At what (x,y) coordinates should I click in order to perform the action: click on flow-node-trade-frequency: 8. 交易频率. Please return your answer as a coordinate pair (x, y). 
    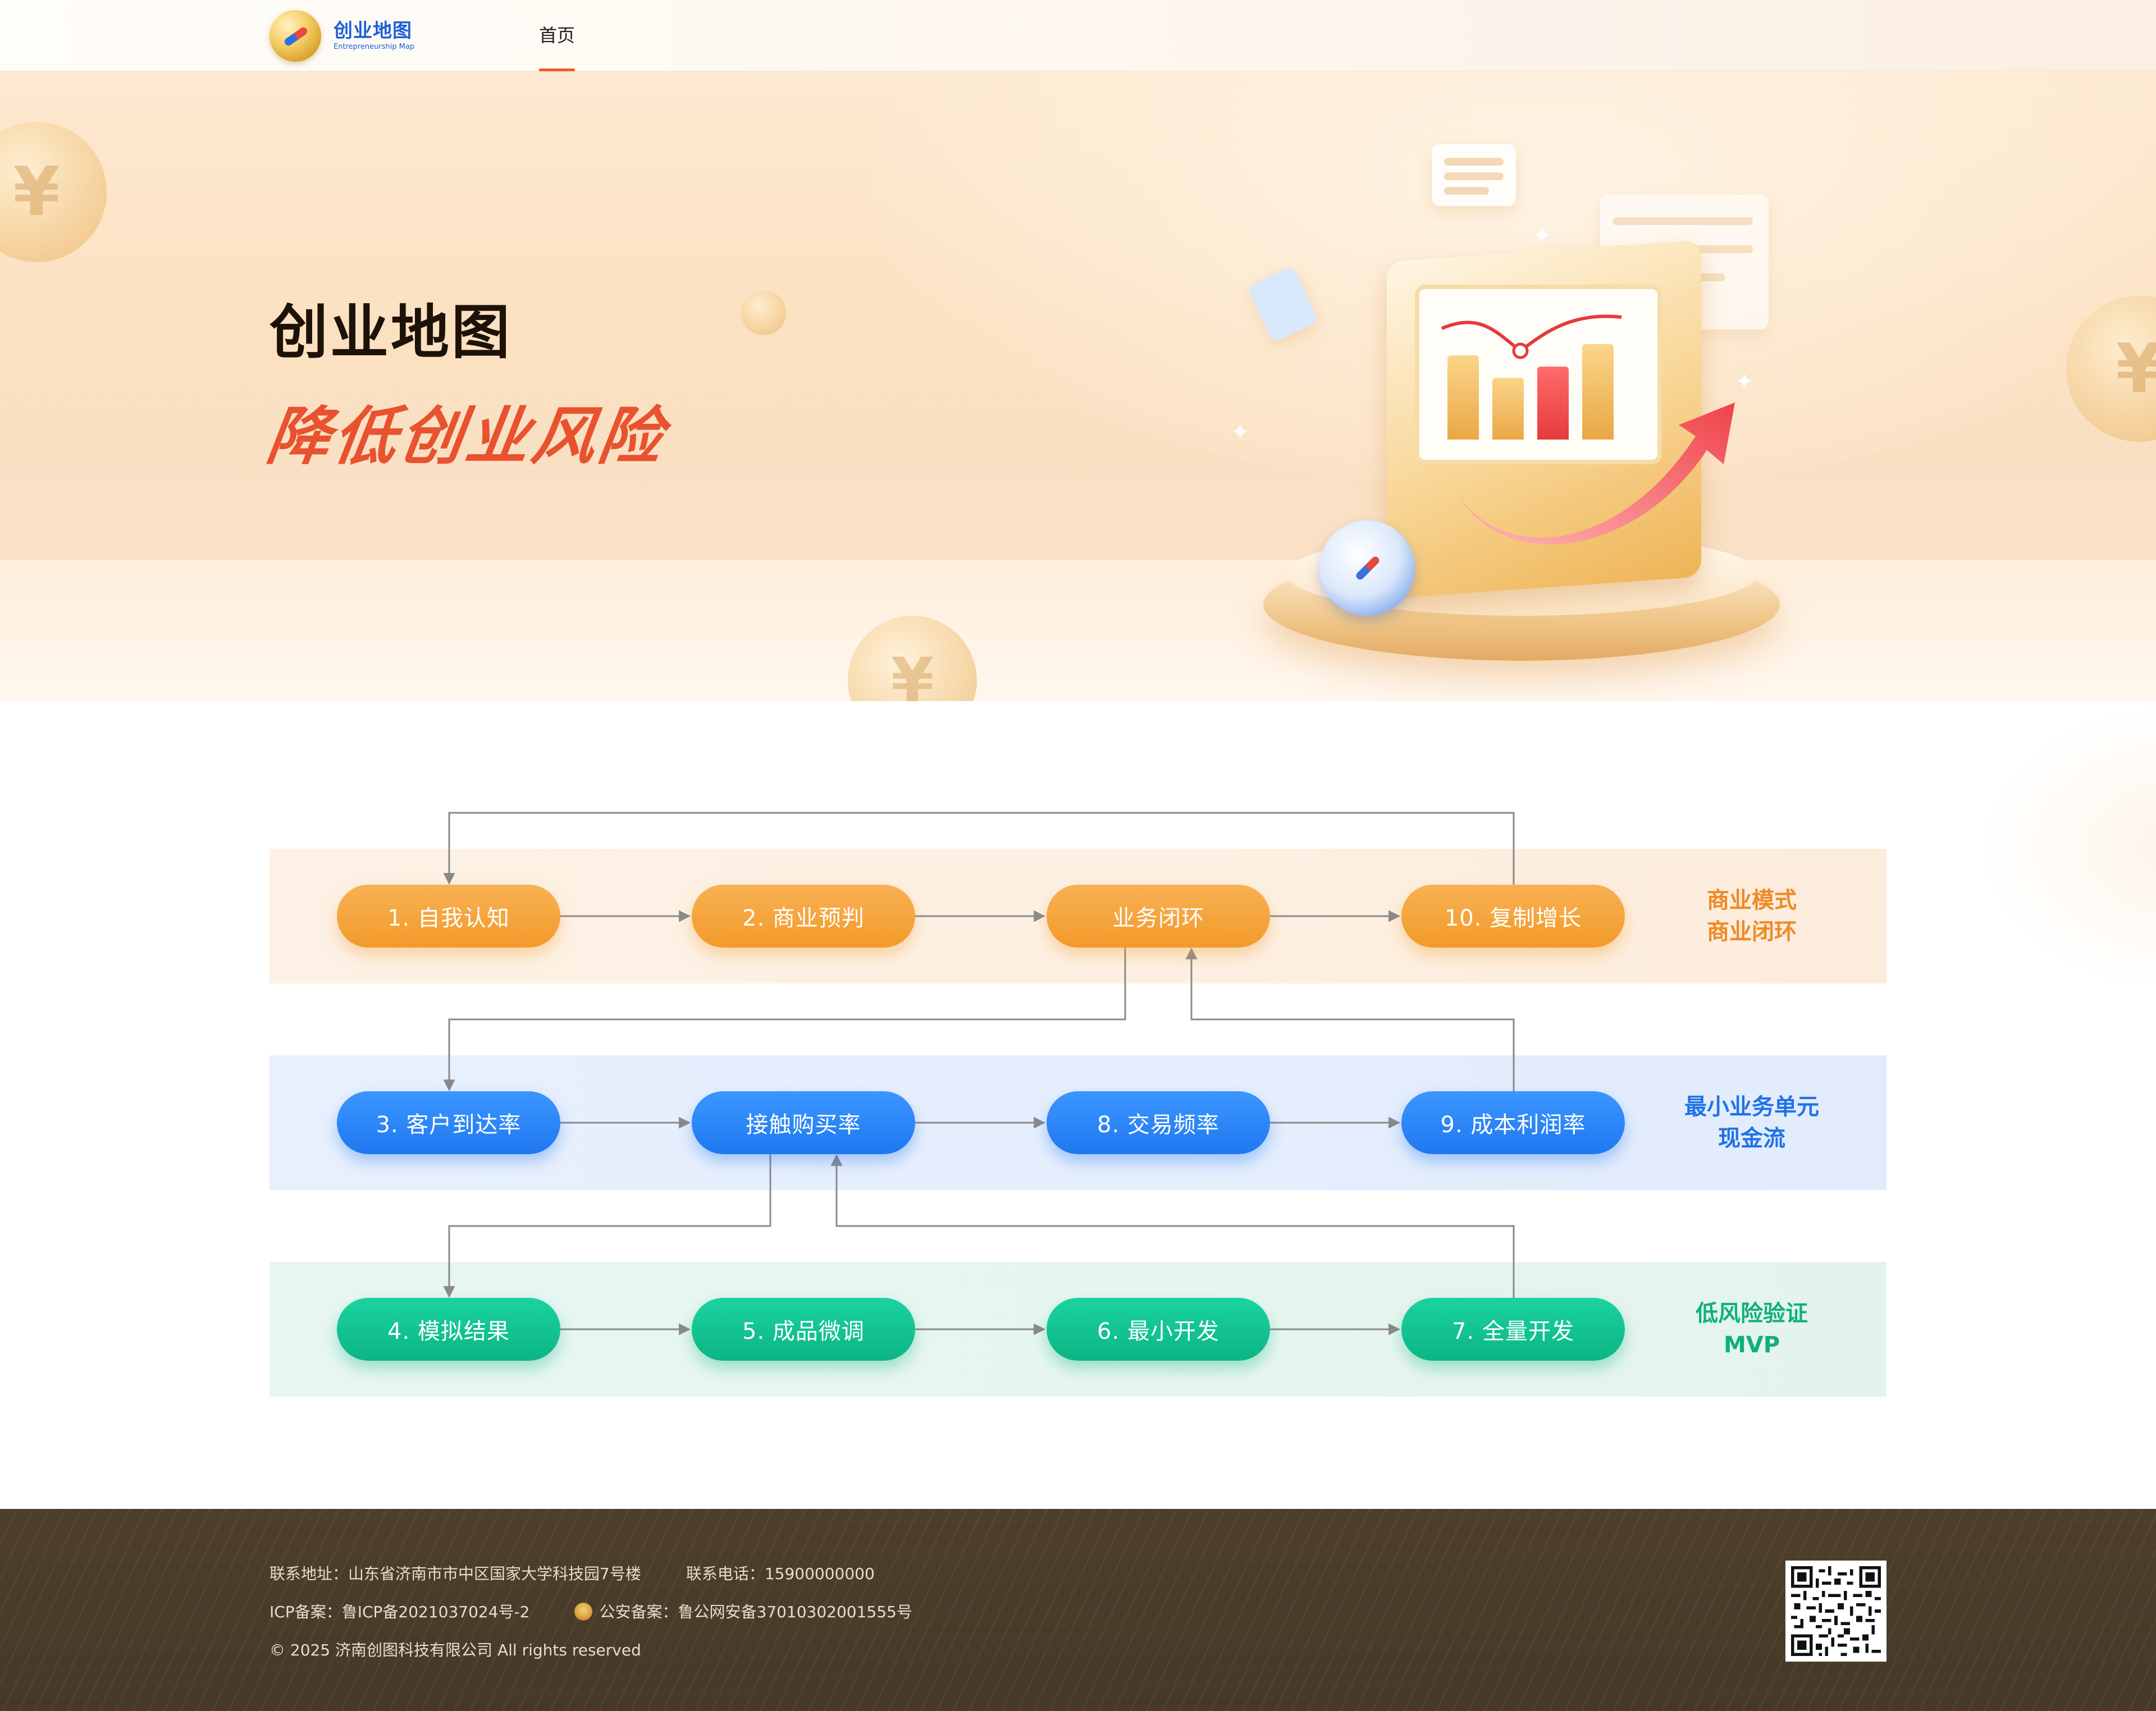
    Looking at the image, I should click on (1158, 1122).